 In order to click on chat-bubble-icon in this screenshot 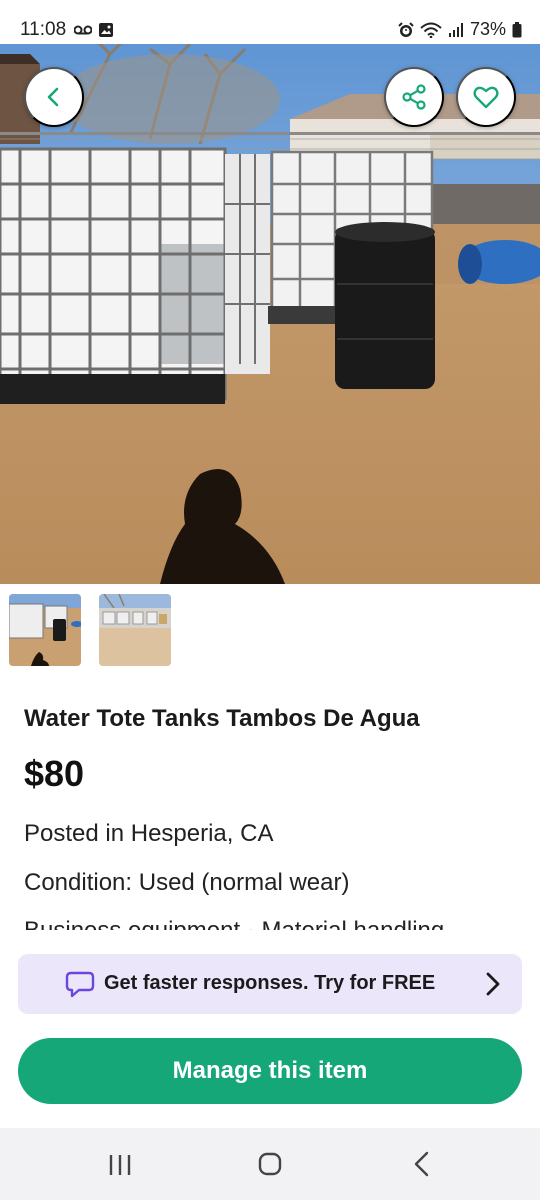, I will do `click(80, 984)`.